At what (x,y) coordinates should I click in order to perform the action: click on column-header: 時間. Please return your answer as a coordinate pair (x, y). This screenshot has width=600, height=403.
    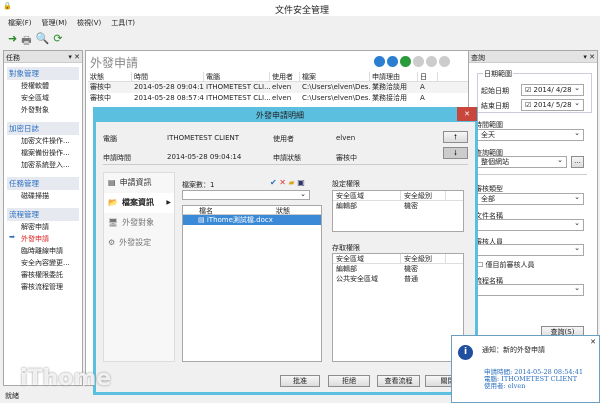
    Looking at the image, I should click on (168, 76).